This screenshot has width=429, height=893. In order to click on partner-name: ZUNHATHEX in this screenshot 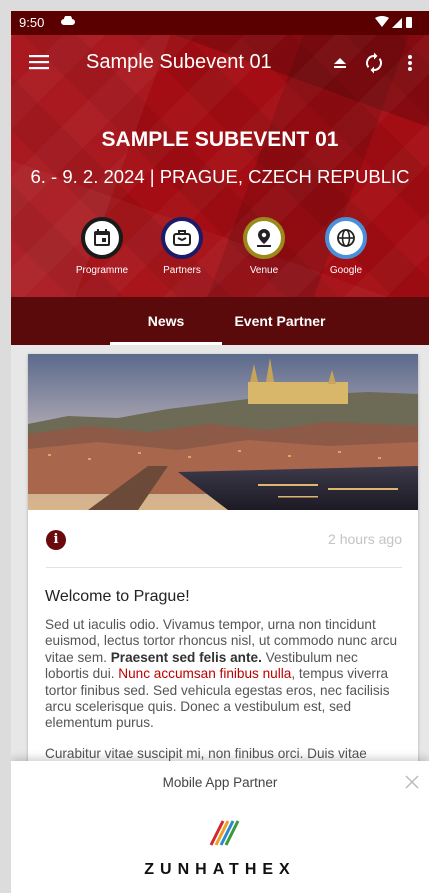, I will do `click(220, 869)`.